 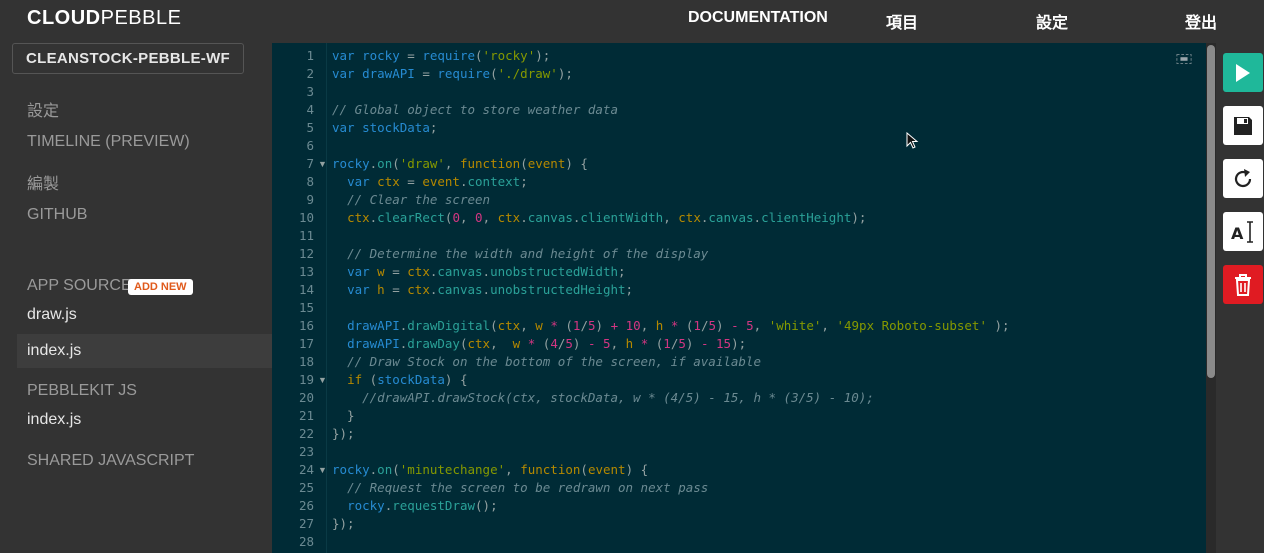 I want to click on reload-icon, so click(x=1243, y=177).